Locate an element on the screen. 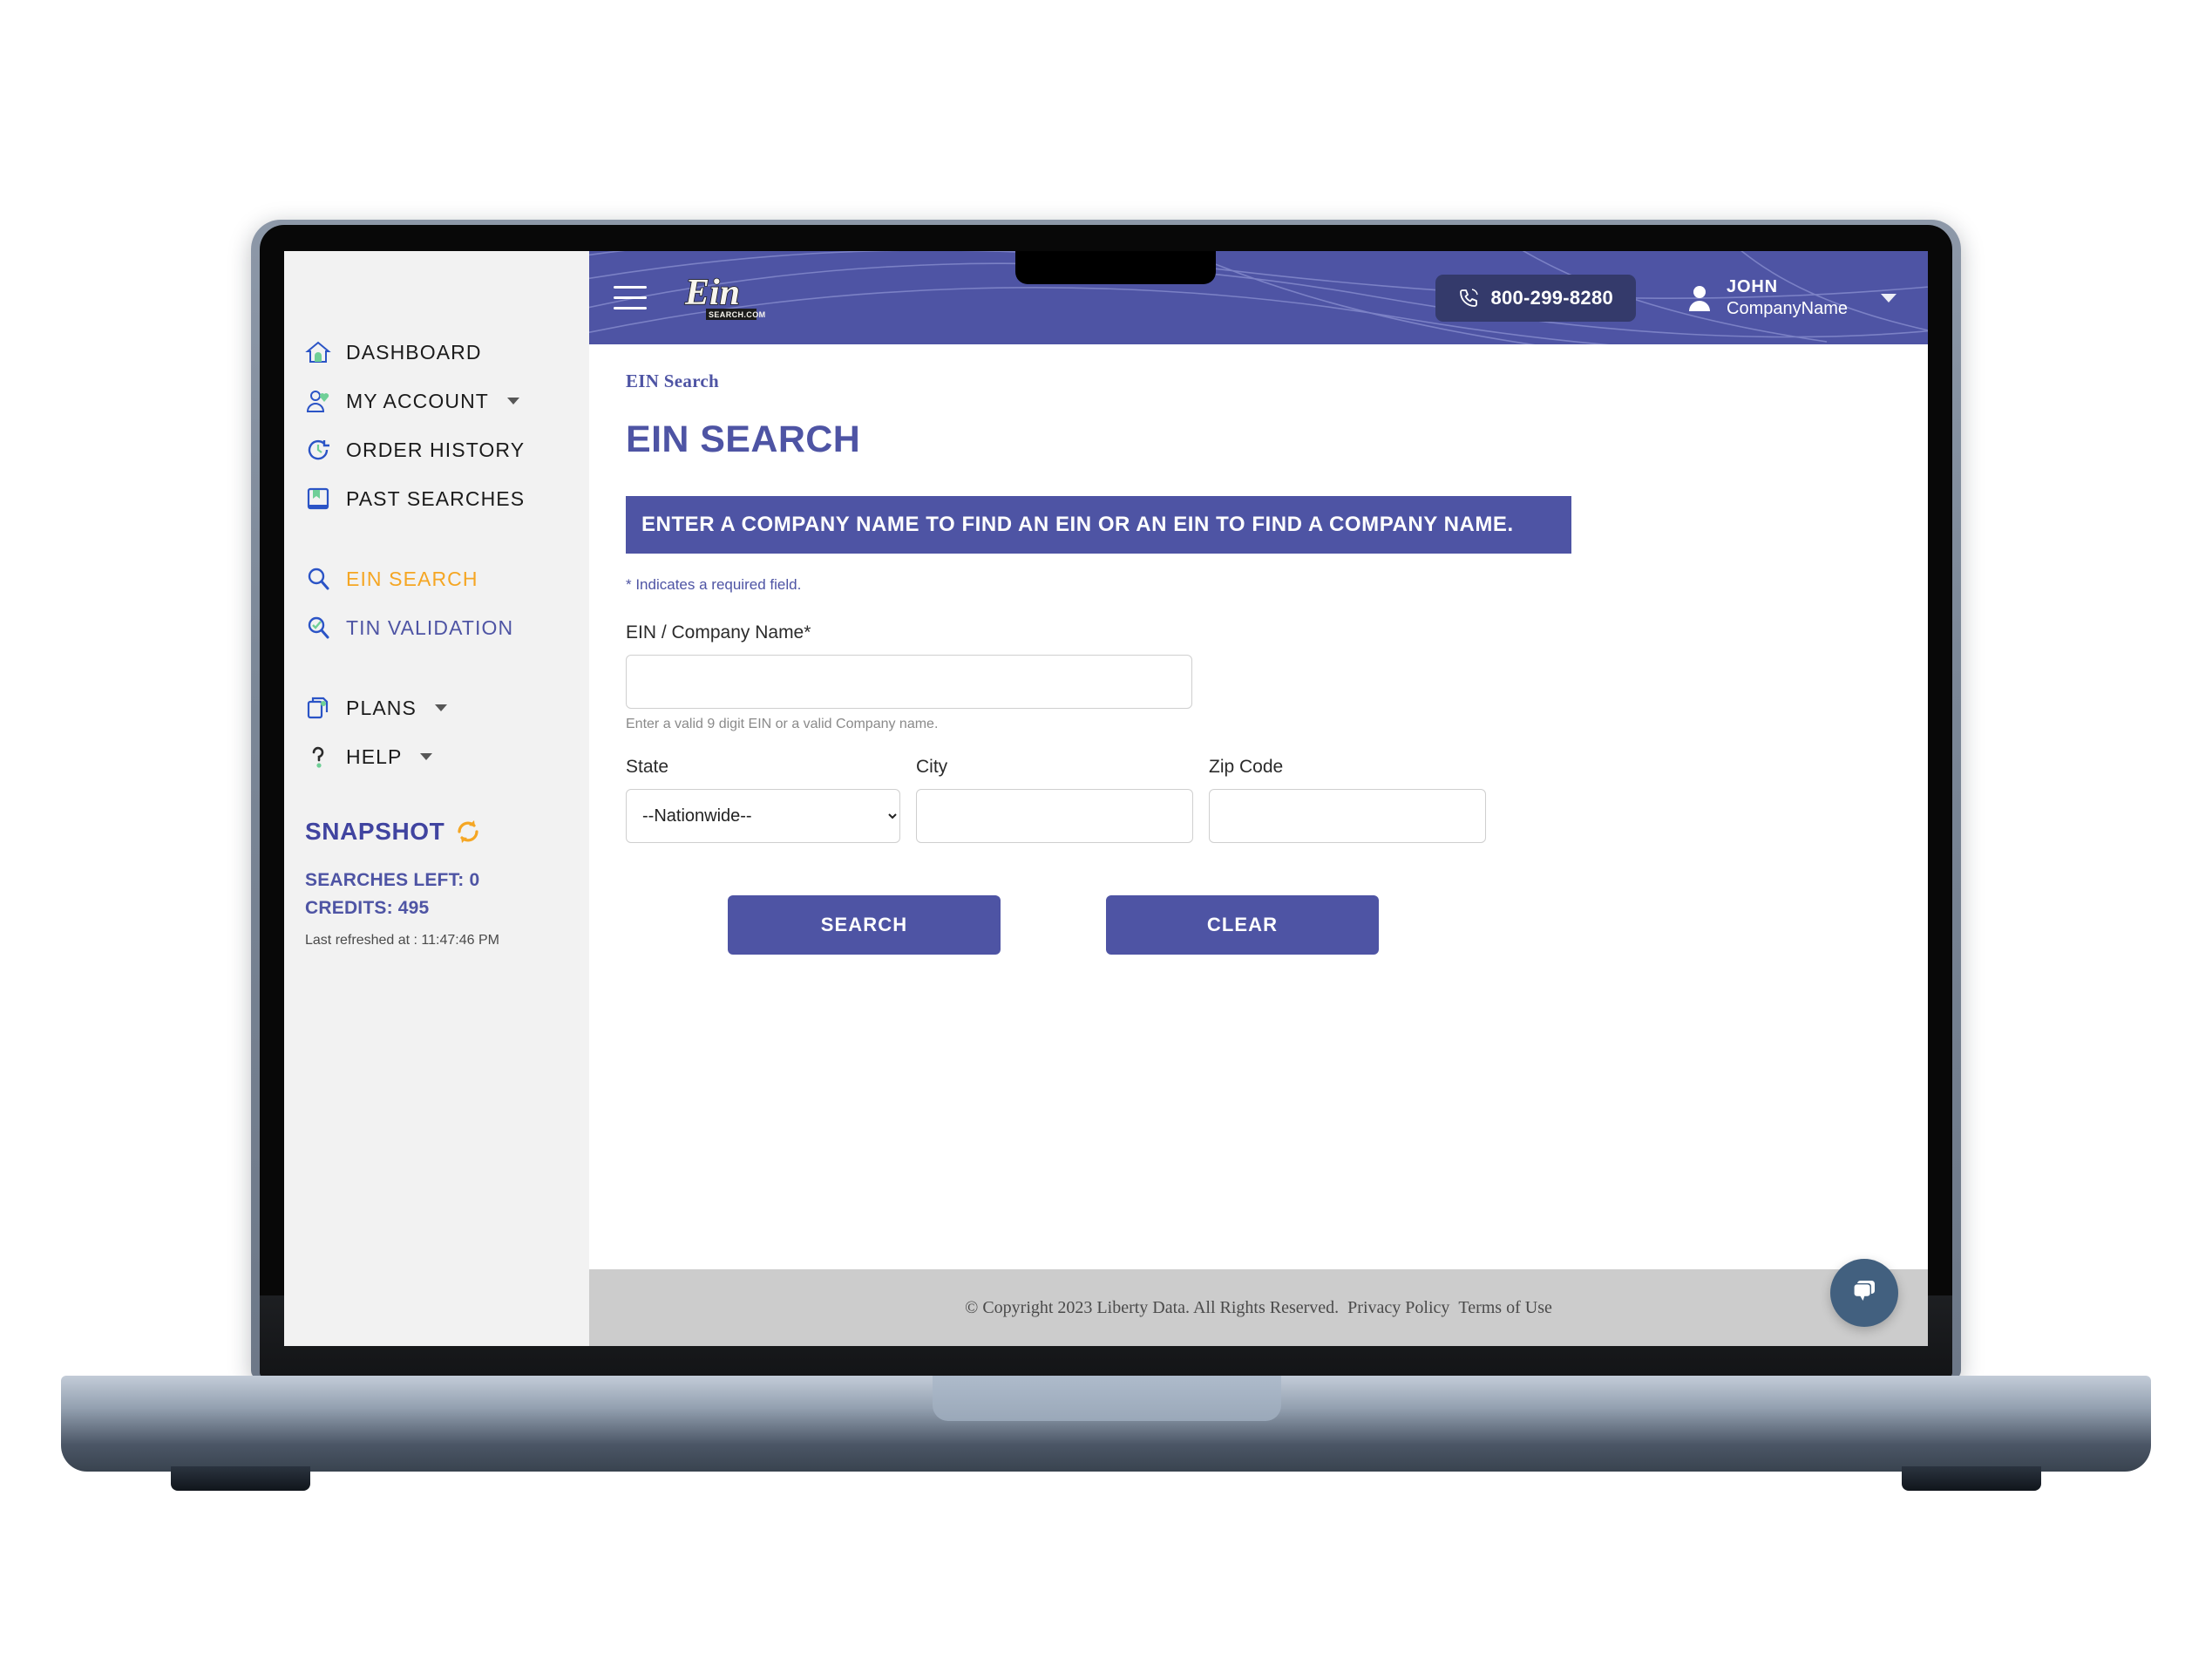  user-name: JOHN is located at coordinates (1752, 287).